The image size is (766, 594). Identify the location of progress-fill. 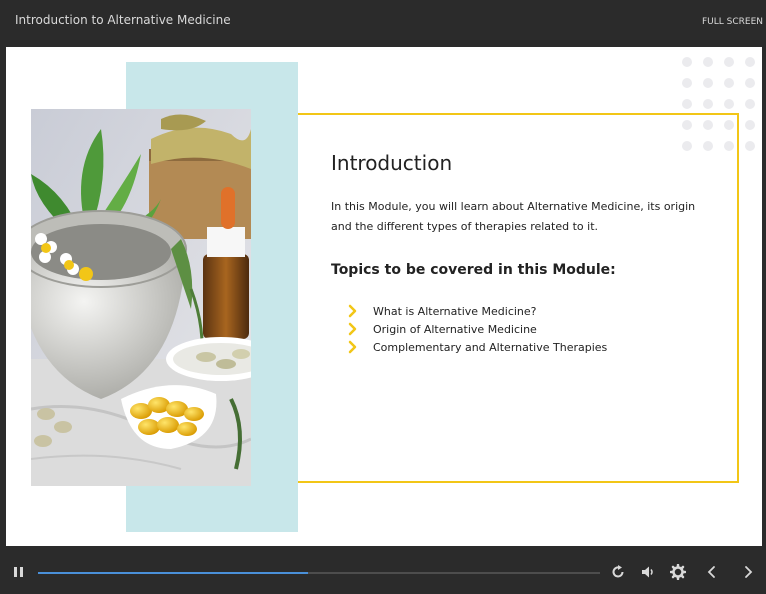
(173, 573).